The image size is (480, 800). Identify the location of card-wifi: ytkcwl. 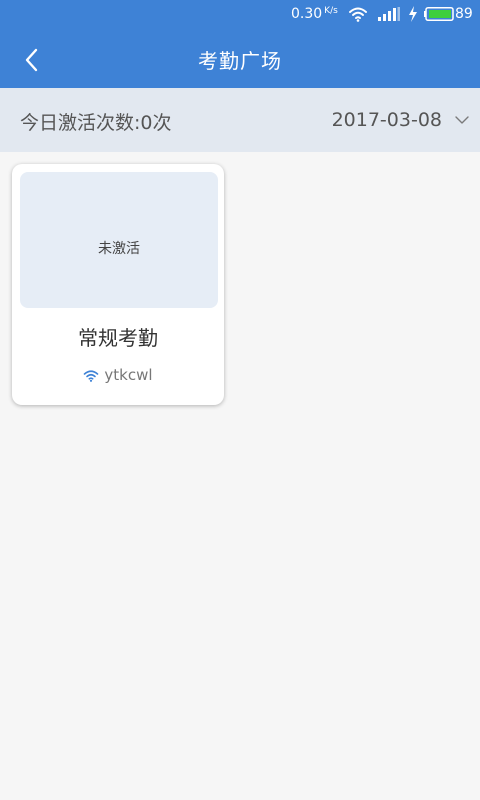
(118, 375).